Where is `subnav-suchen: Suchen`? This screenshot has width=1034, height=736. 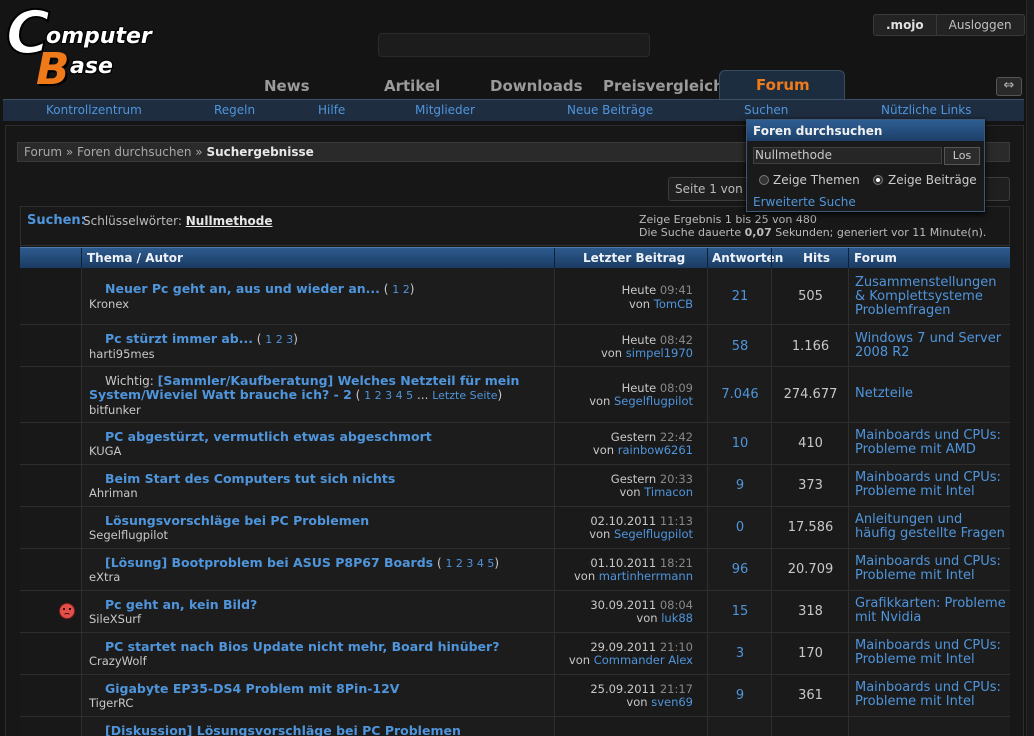 subnav-suchen: Suchen is located at coordinates (766, 110).